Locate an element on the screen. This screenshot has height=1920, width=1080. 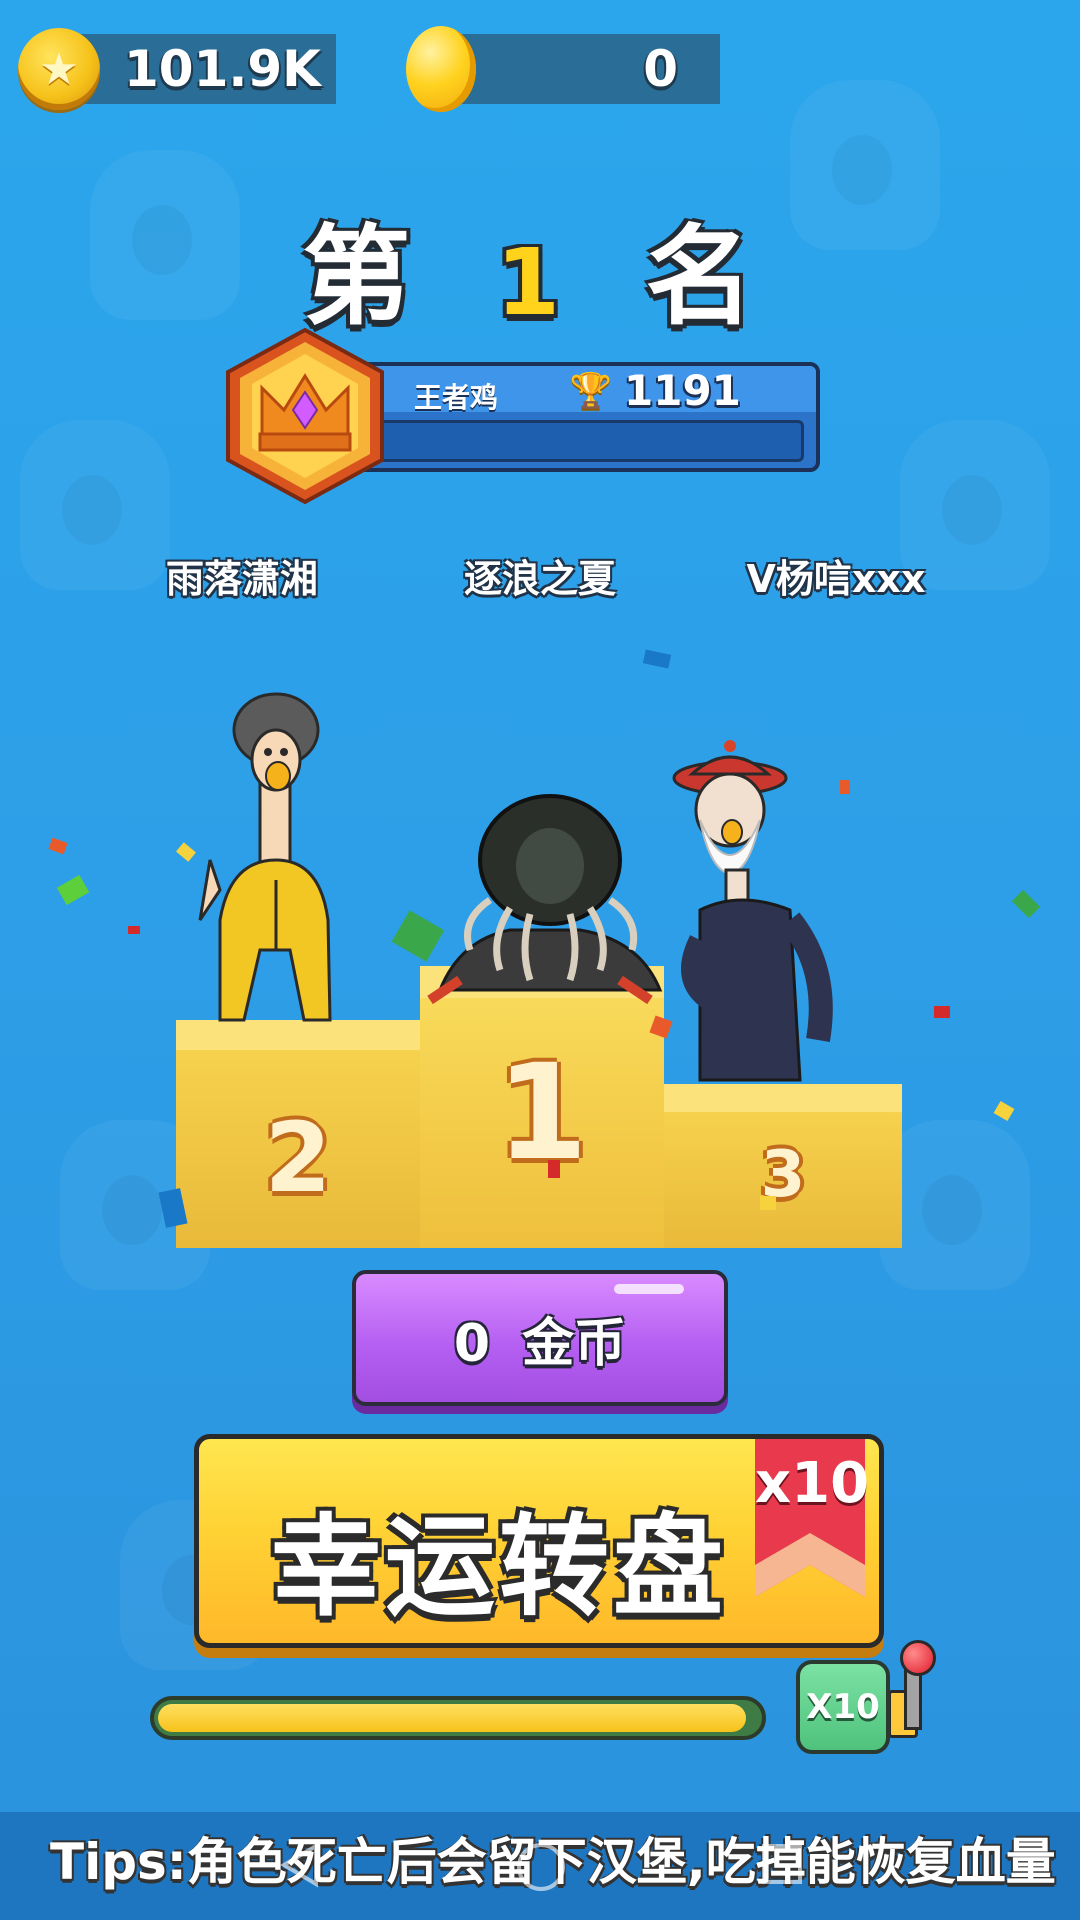
coin-currency-bar: 0 is located at coordinates (586, 69).